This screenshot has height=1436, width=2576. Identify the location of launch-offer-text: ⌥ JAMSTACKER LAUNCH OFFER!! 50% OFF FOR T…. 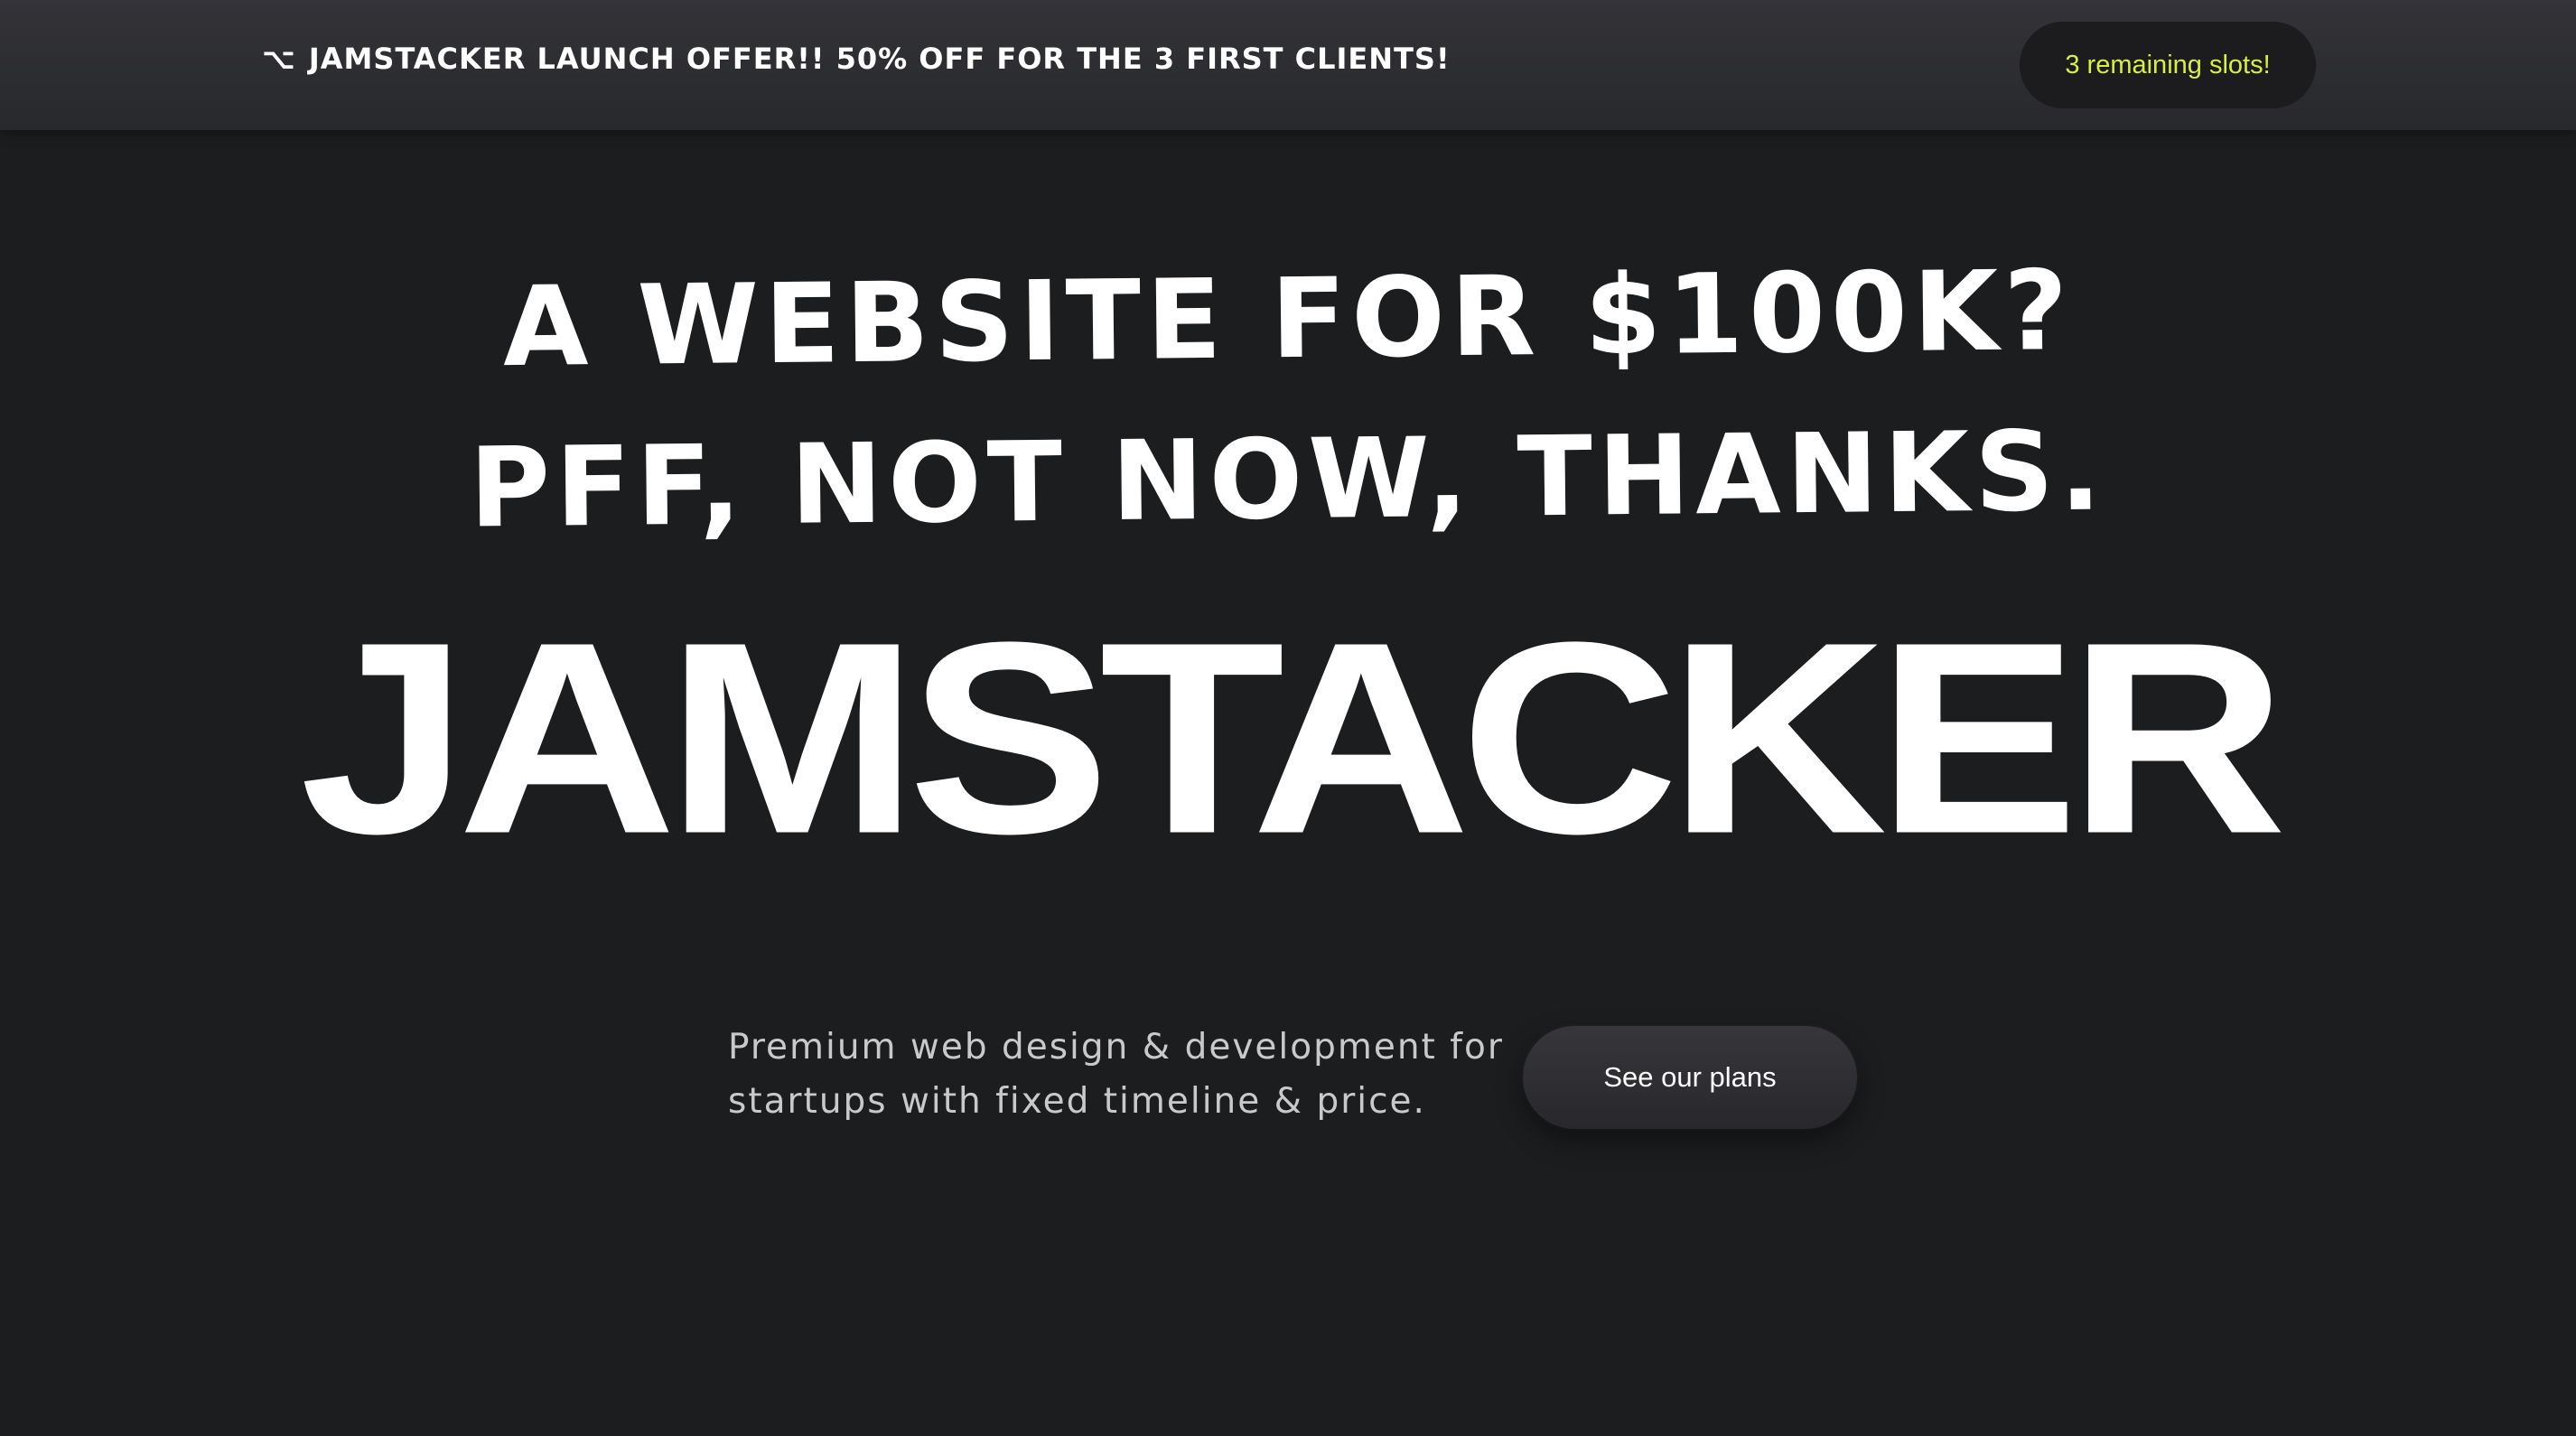
(856, 59).